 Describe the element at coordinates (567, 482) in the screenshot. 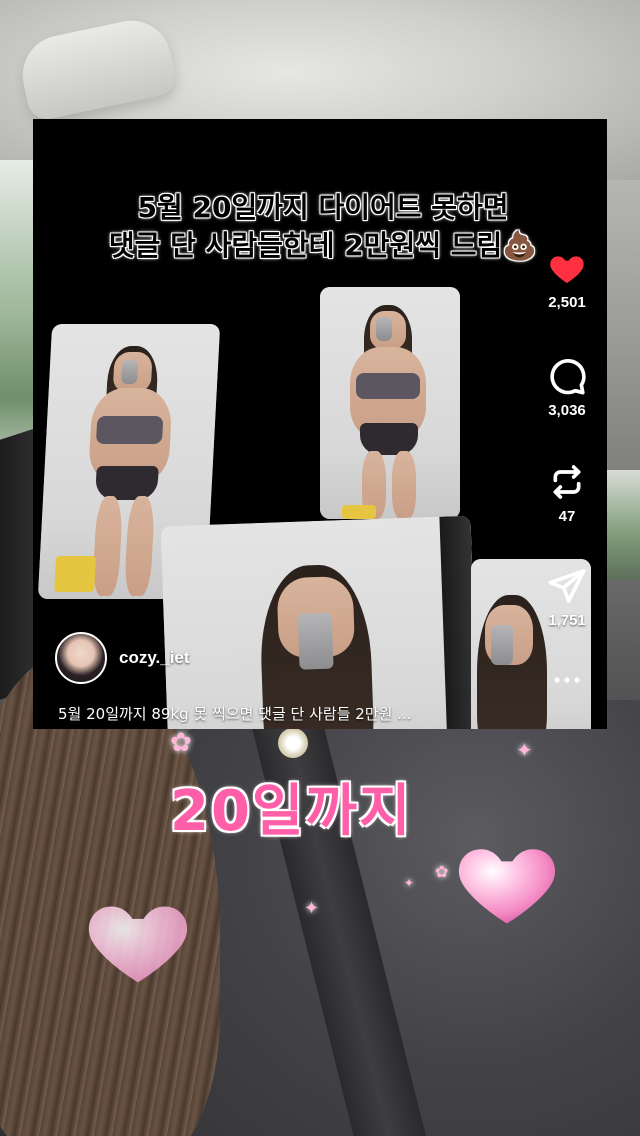

I see `repost-icon` at that location.